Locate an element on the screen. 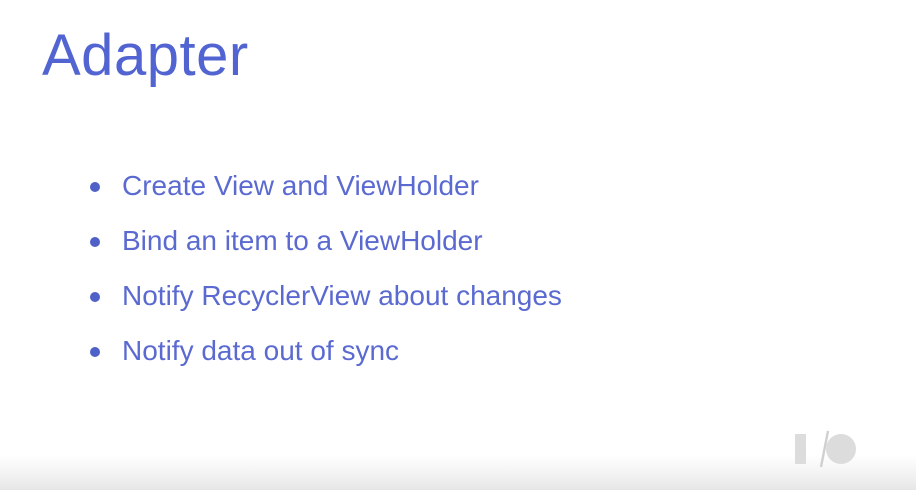 Image resolution: width=916 pixels, height=490 pixels. bullet-text: Bind an item to a ViewHolder is located at coordinates (302, 240).